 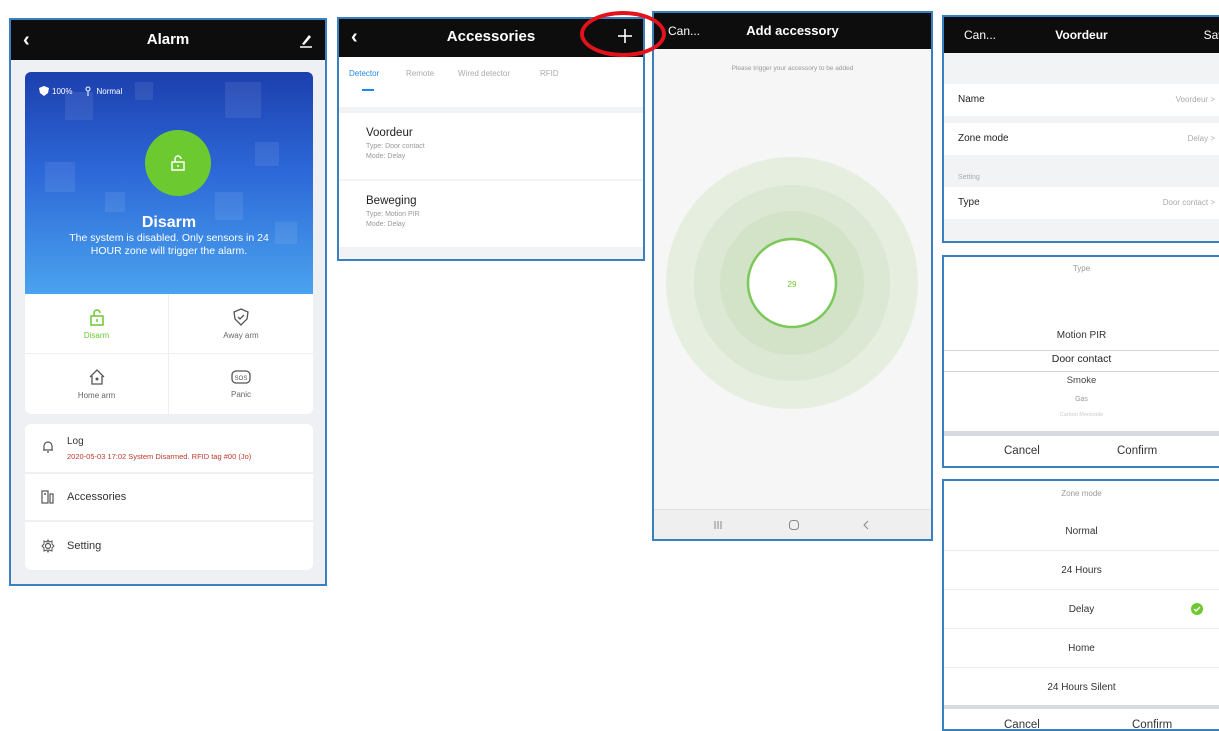 What do you see at coordinates (866, 525) in the screenshot?
I see `back-nav-icon` at bounding box center [866, 525].